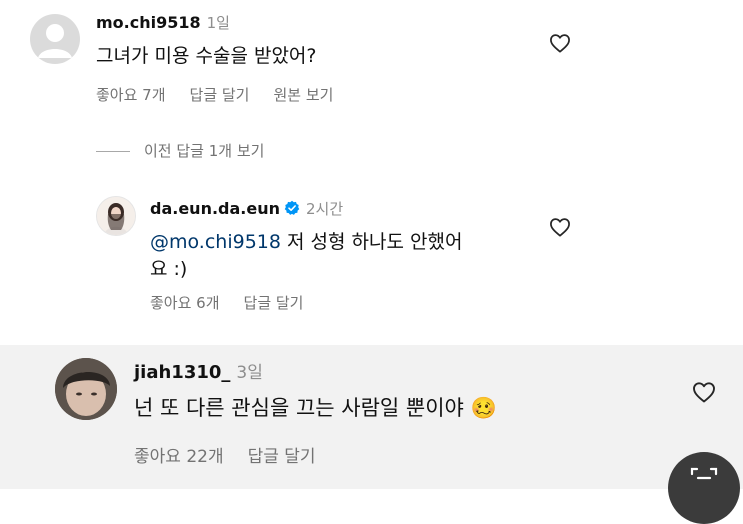  What do you see at coordinates (218, 23) in the screenshot?
I see `comment-time: 1일` at bounding box center [218, 23].